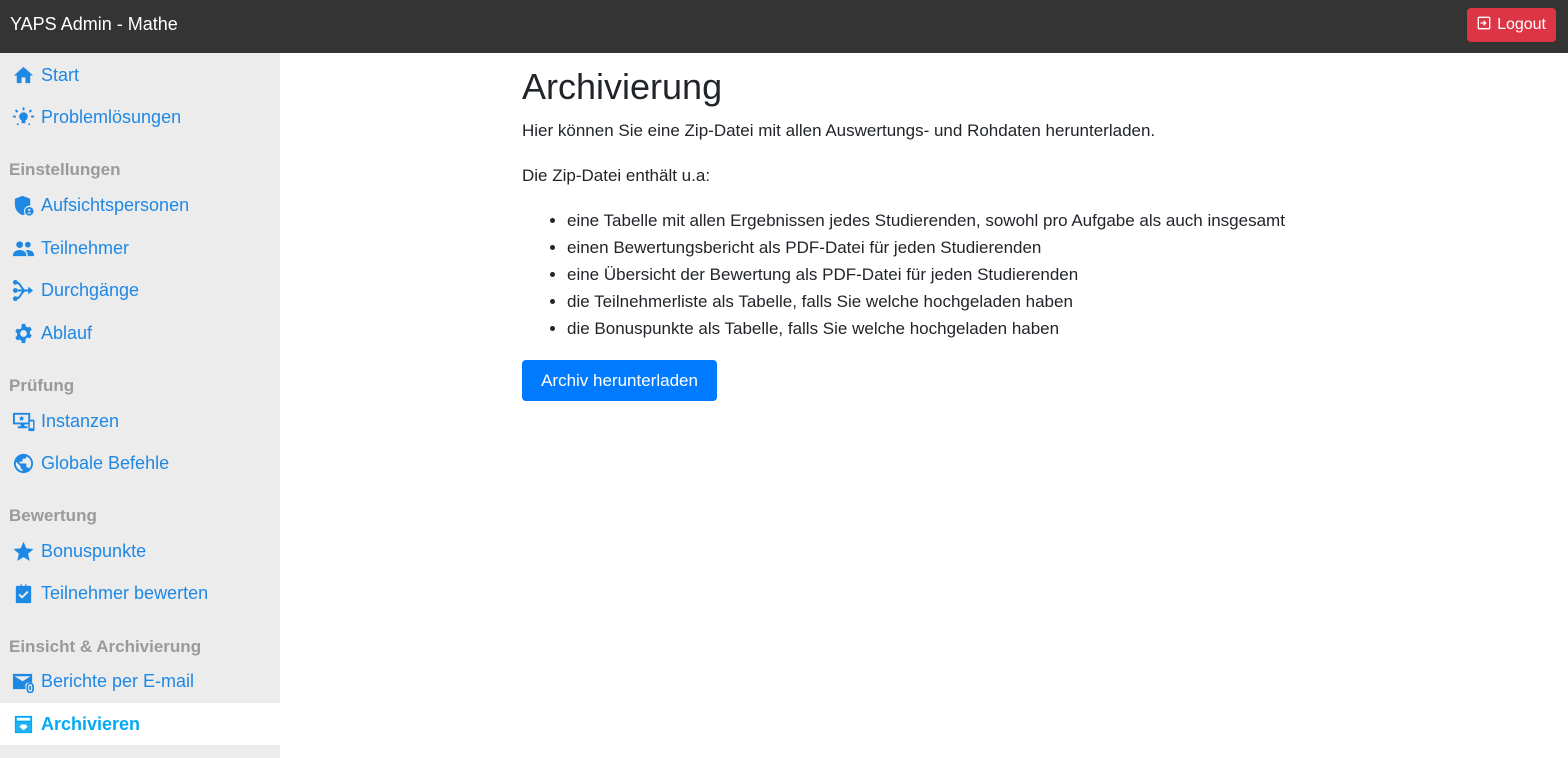 The width and height of the screenshot is (1568, 758). I want to click on clipboard-check-icon, so click(23, 593).